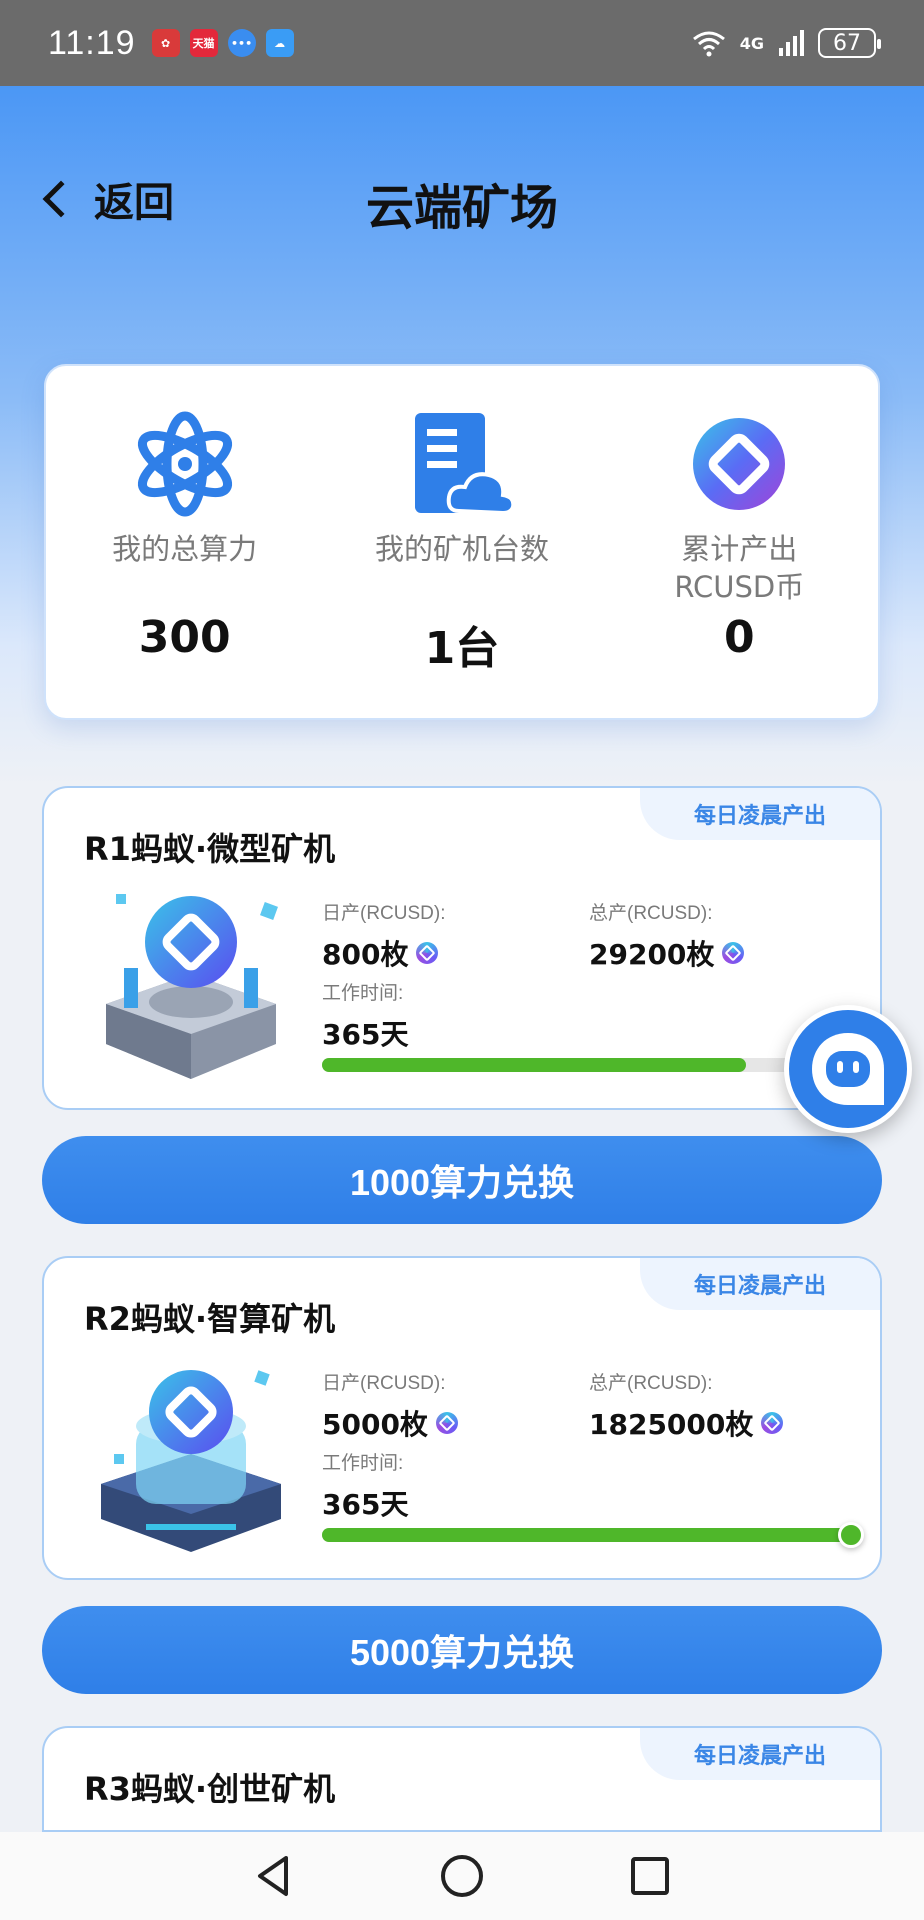 Image resolution: width=924 pixels, height=1920 pixels. I want to click on daily-output: 日产(RCUSD): 800枚, so click(384, 935).